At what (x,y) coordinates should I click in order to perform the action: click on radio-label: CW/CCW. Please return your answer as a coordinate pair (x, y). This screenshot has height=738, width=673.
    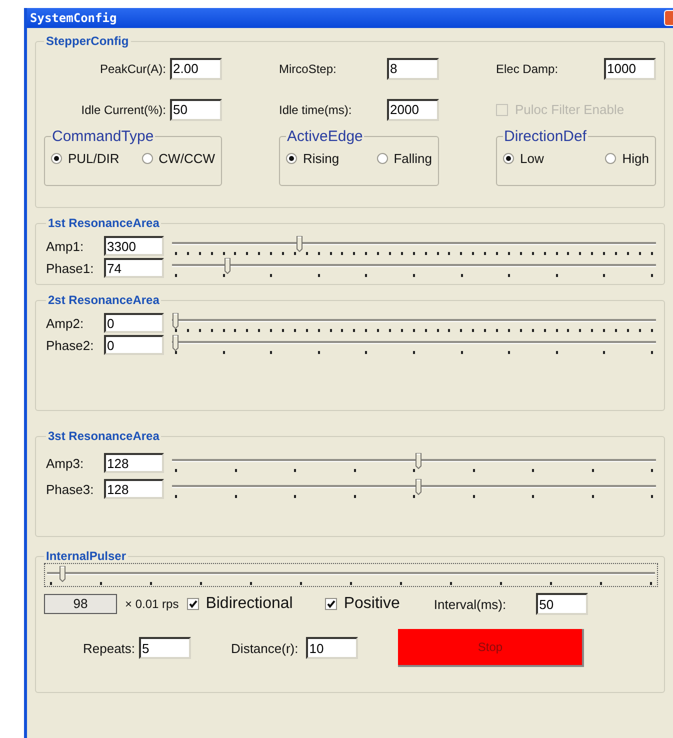
    Looking at the image, I should click on (186, 158).